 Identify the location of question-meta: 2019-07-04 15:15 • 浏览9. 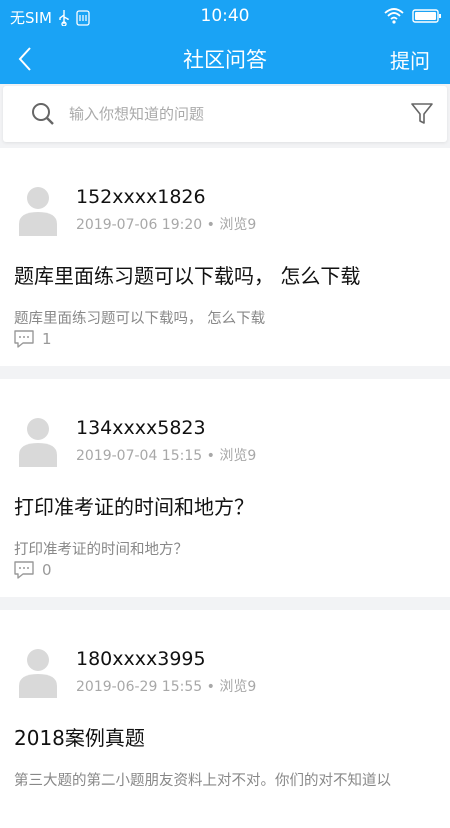
(166, 456).